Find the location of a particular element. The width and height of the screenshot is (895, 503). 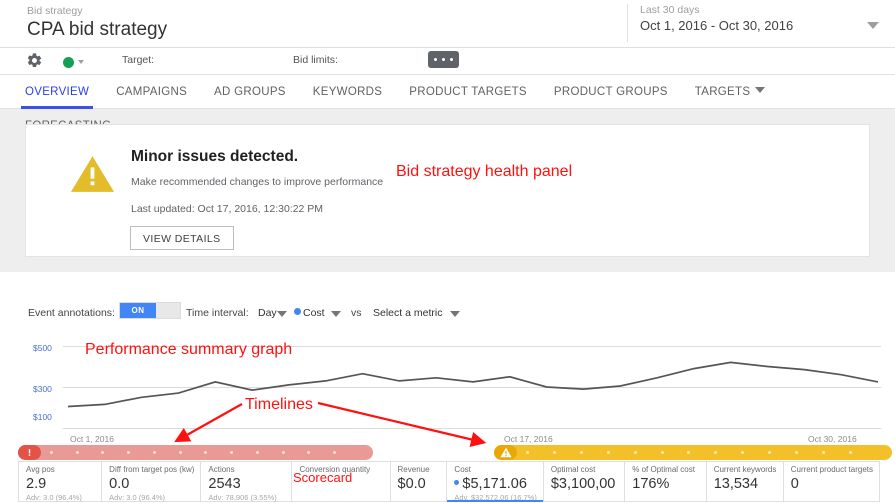

scorecard-metric-label: Avg pos is located at coordinates (40, 469).